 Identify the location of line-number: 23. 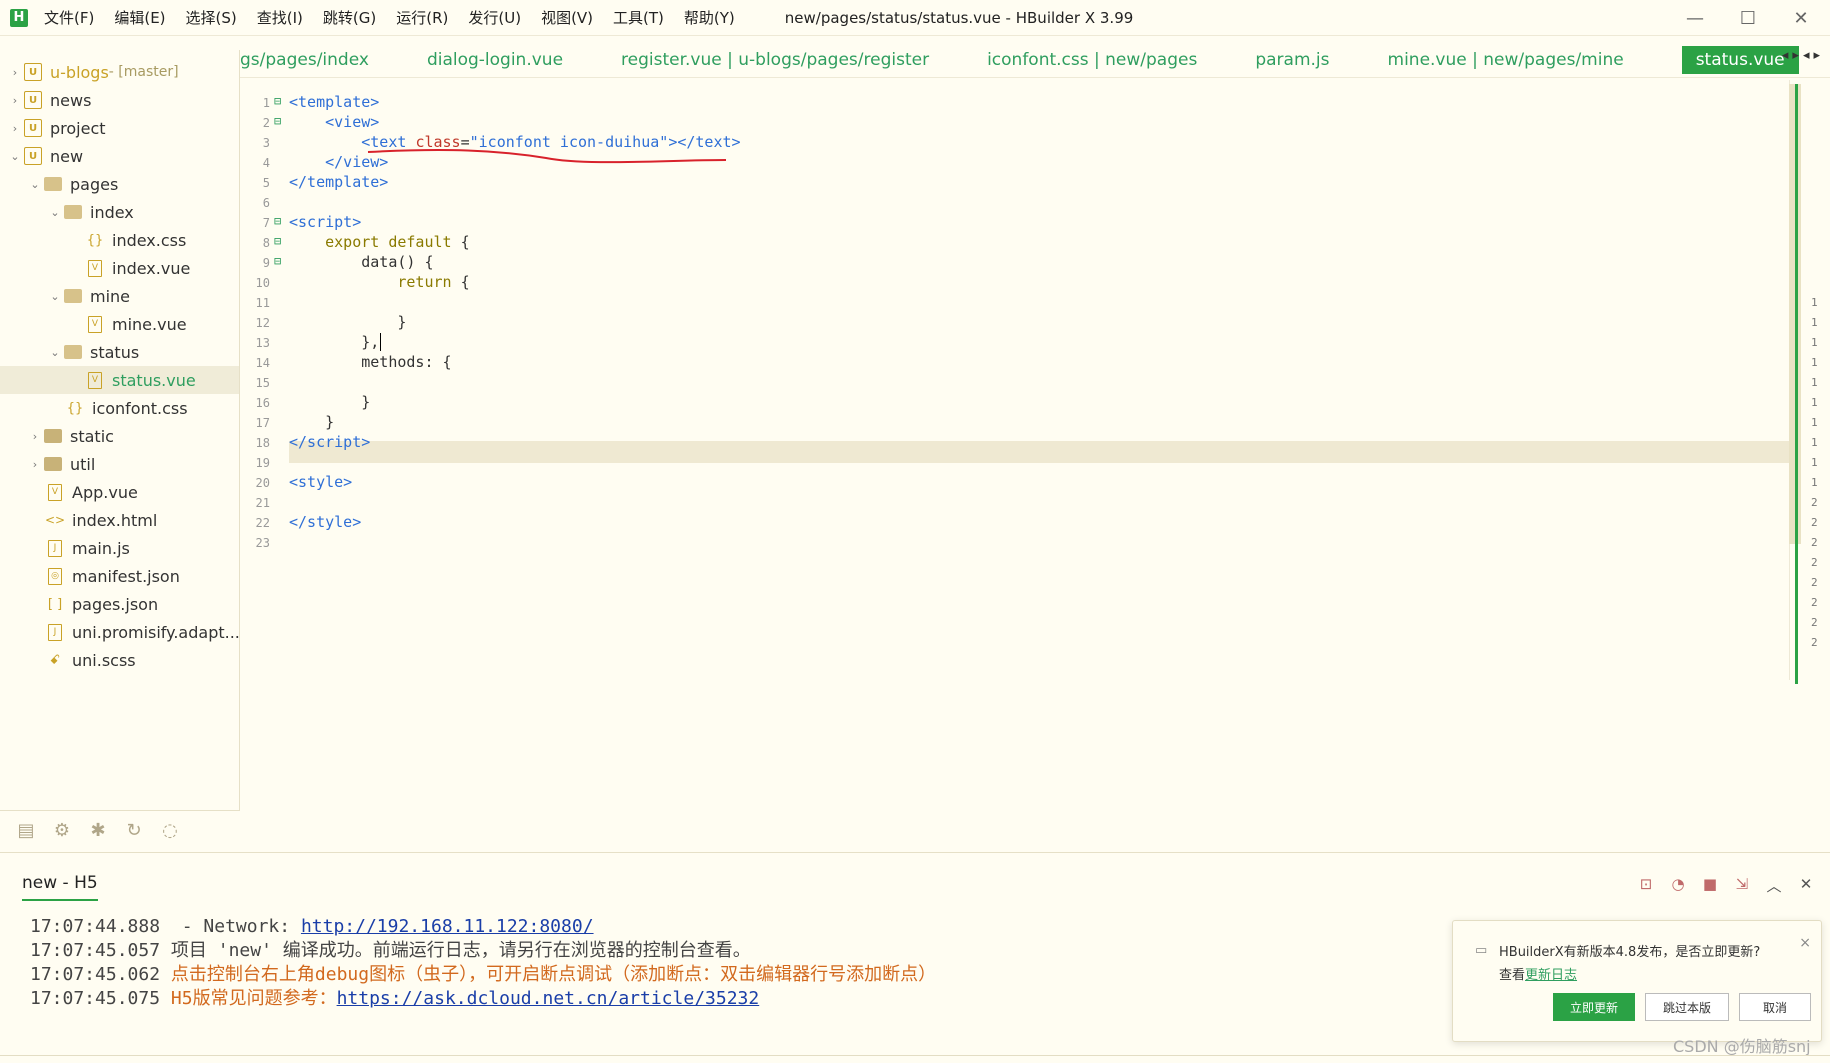
(255, 543).